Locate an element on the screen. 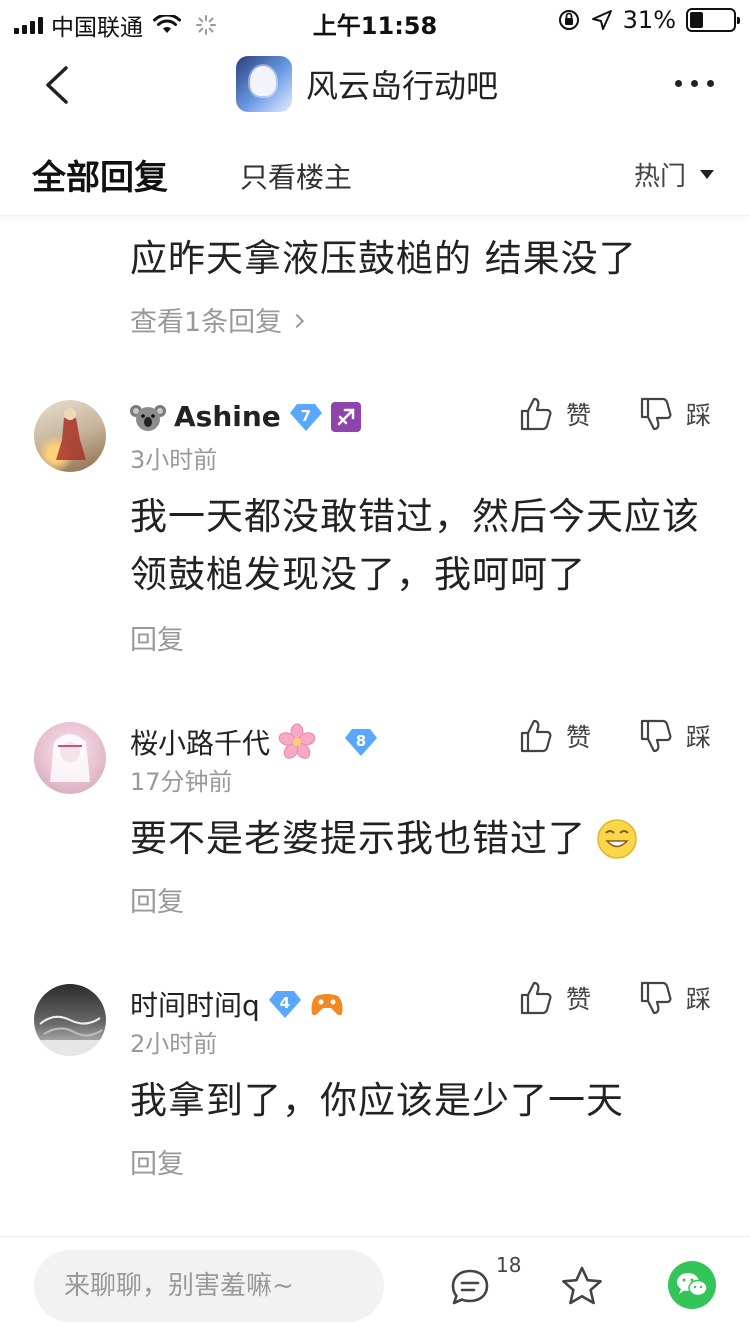  level-number: 8 is located at coordinates (361, 741).